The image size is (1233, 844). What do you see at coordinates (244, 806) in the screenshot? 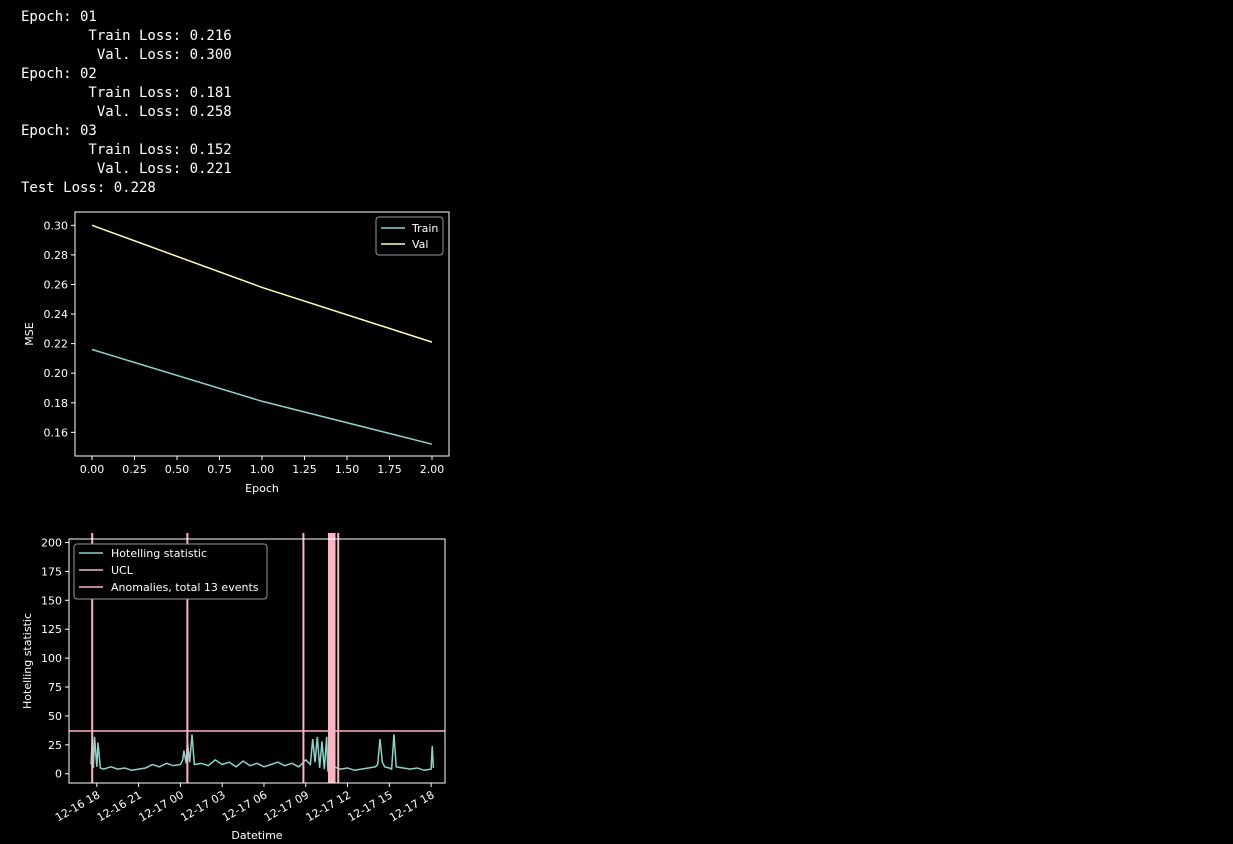
I see `x-tick-label: 12-17 06` at bounding box center [244, 806].